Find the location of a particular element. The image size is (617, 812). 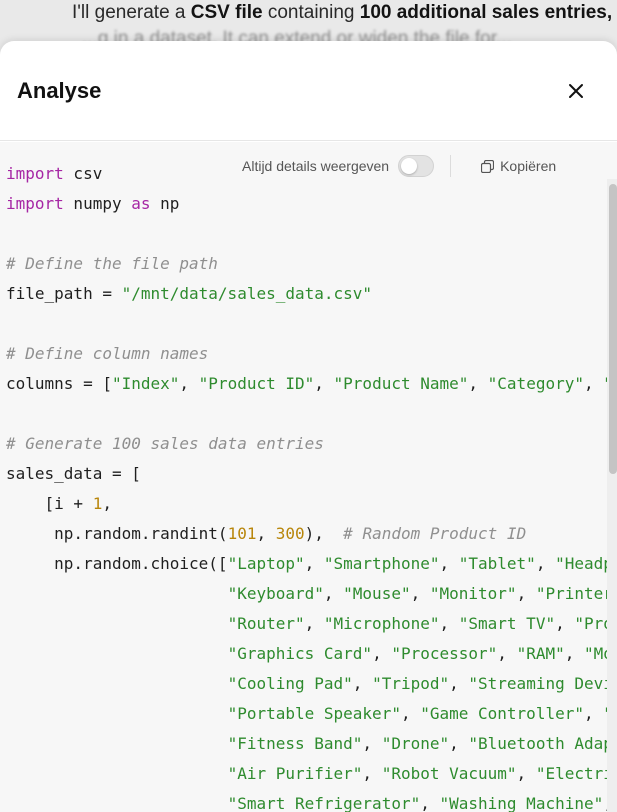

code-line: # Generate 100 sales data entries is located at coordinates (165, 443).